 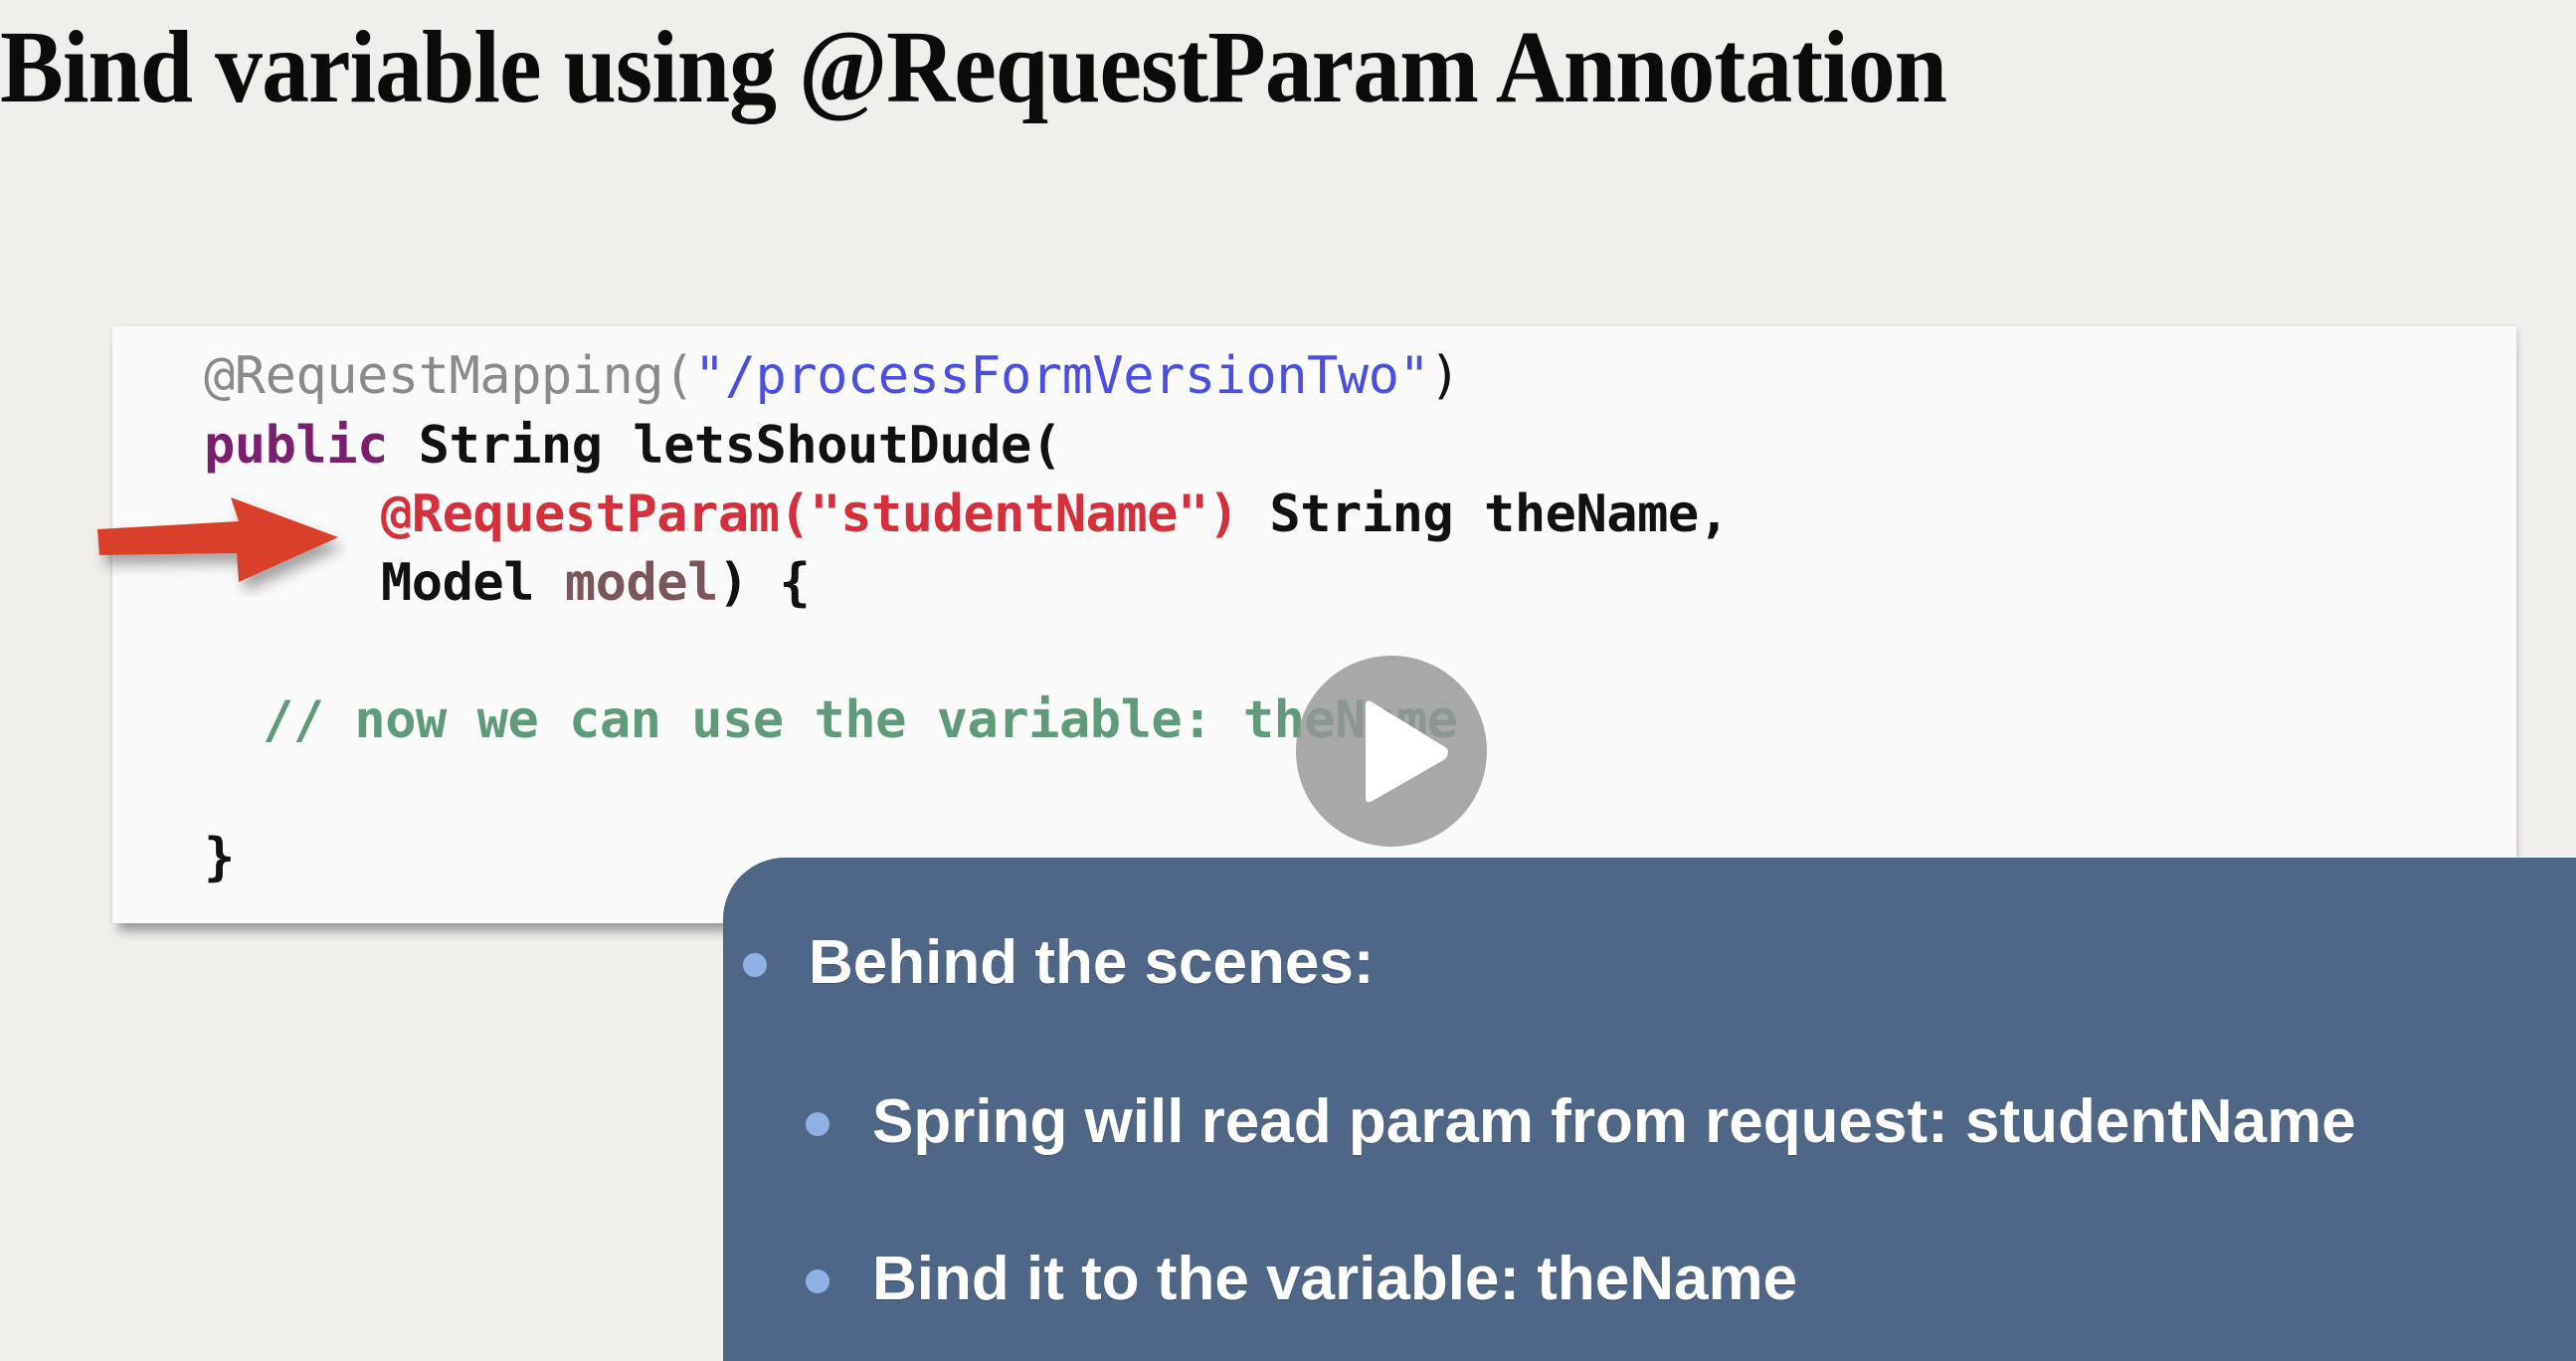 What do you see at coordinates (217, 539) in the screenshot?
I see `red-arrow-icon` at bounding box center [217, 539].